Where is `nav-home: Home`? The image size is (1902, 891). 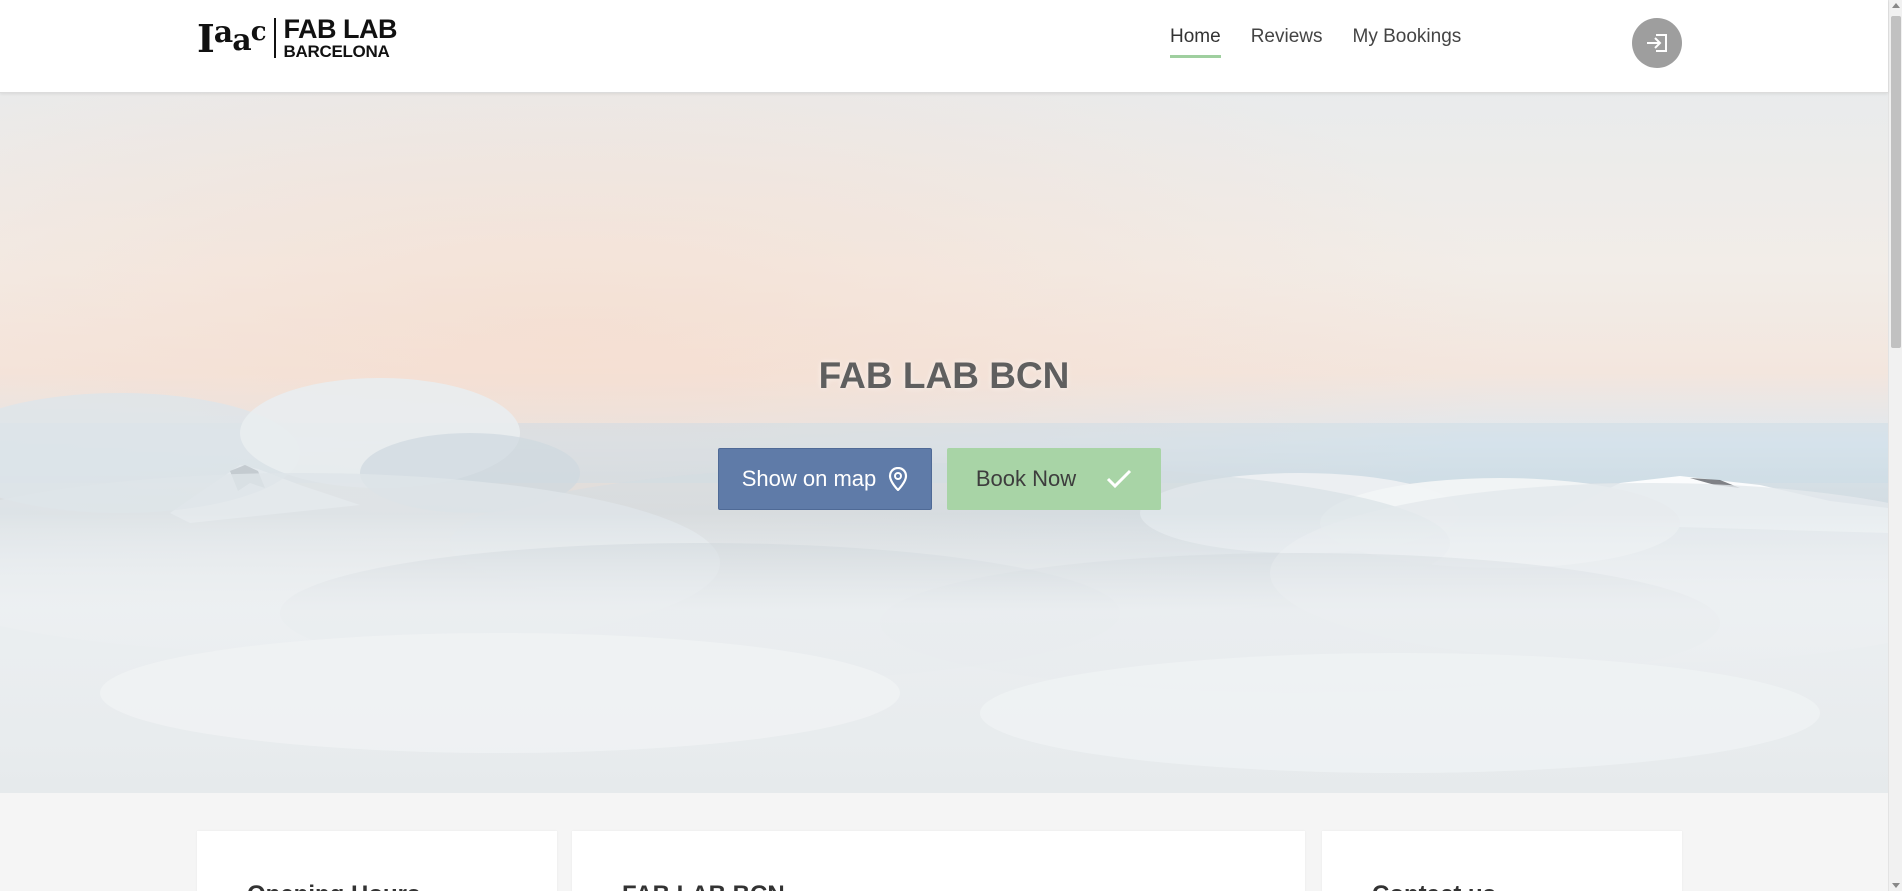 nav-home: Home is located at coordinates (1195, 42).